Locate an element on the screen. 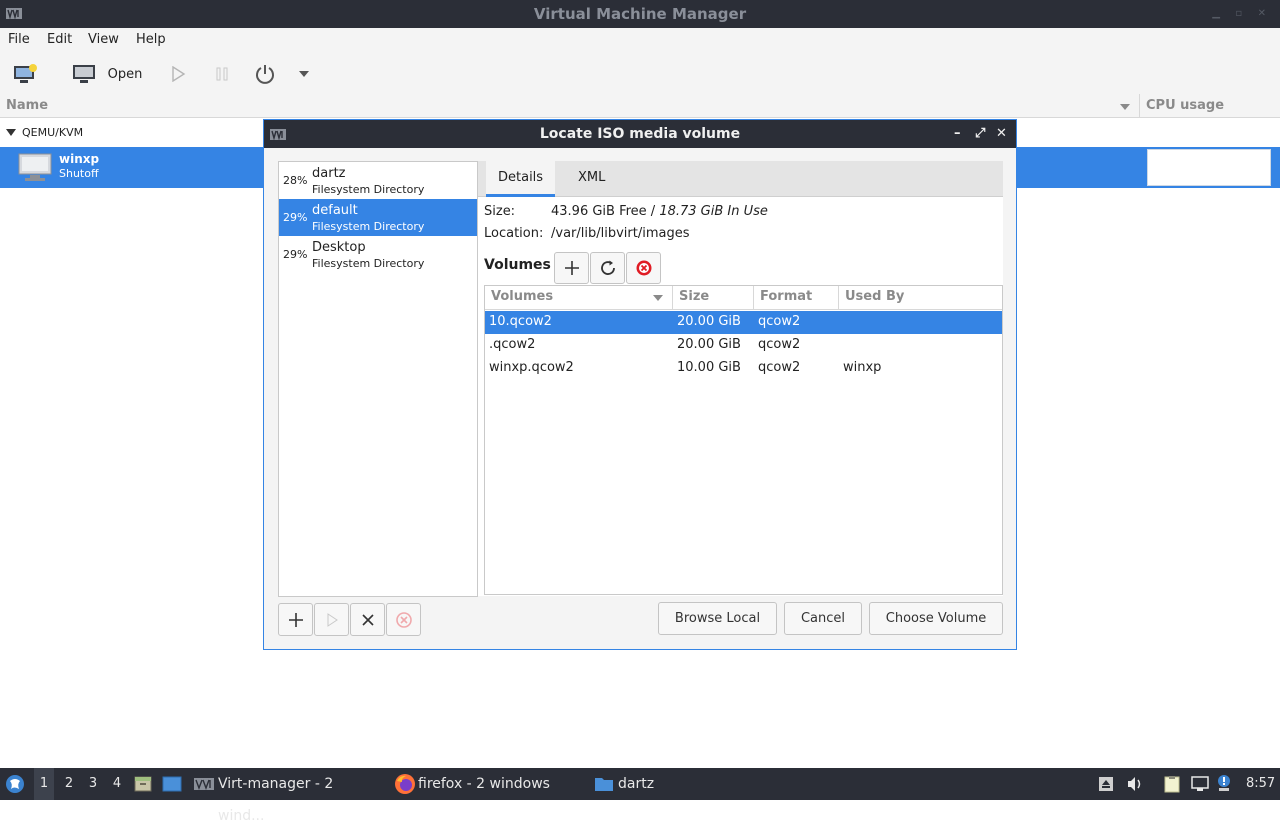 The image size is (1280, 832). new-vm-button is located at coordinates (25, 74).